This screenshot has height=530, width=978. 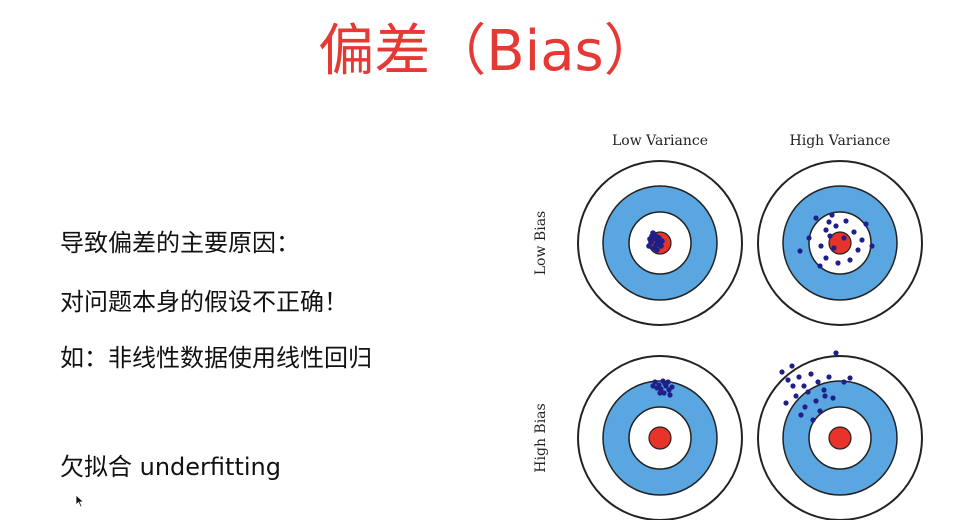 I want to click on bullet-wrong-assumption: 对问题本身的假设不正确！, so click(x=204, y=302).